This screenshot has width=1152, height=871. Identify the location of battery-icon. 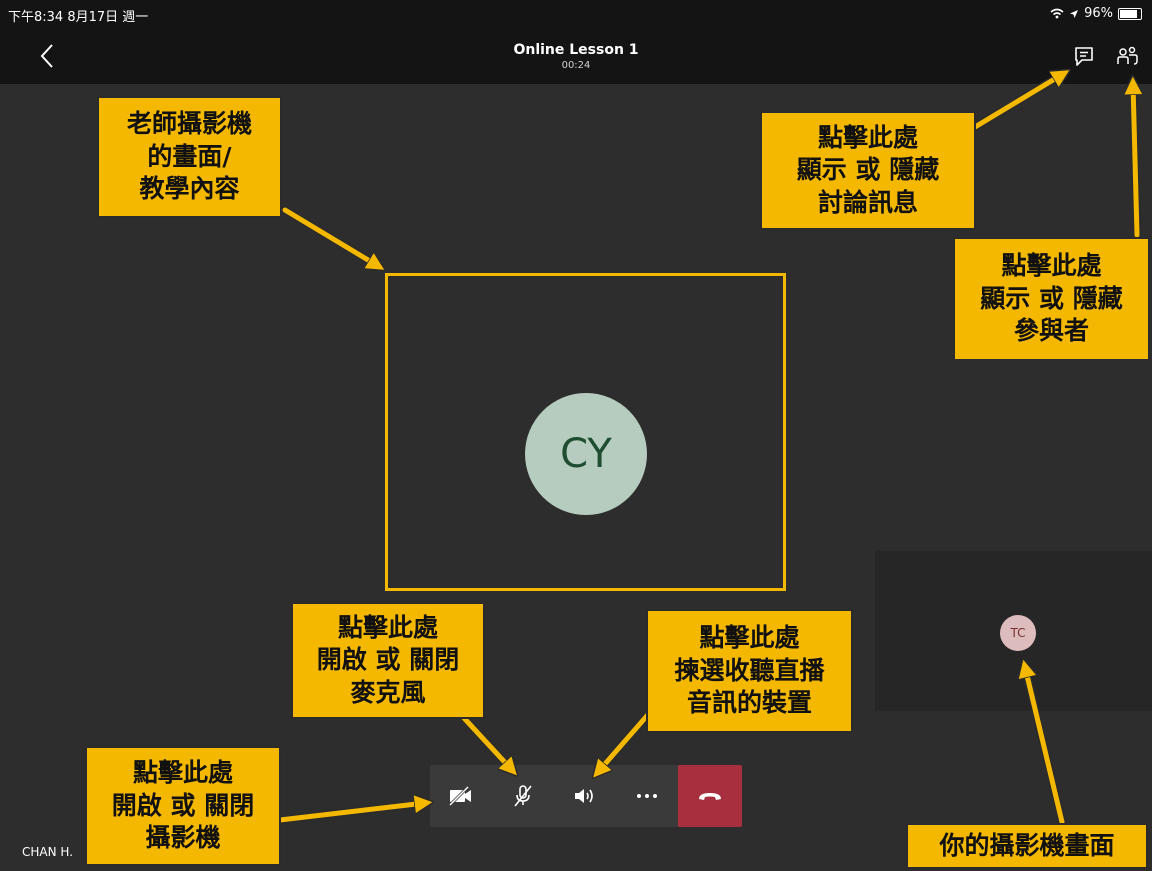
(1130, 13).